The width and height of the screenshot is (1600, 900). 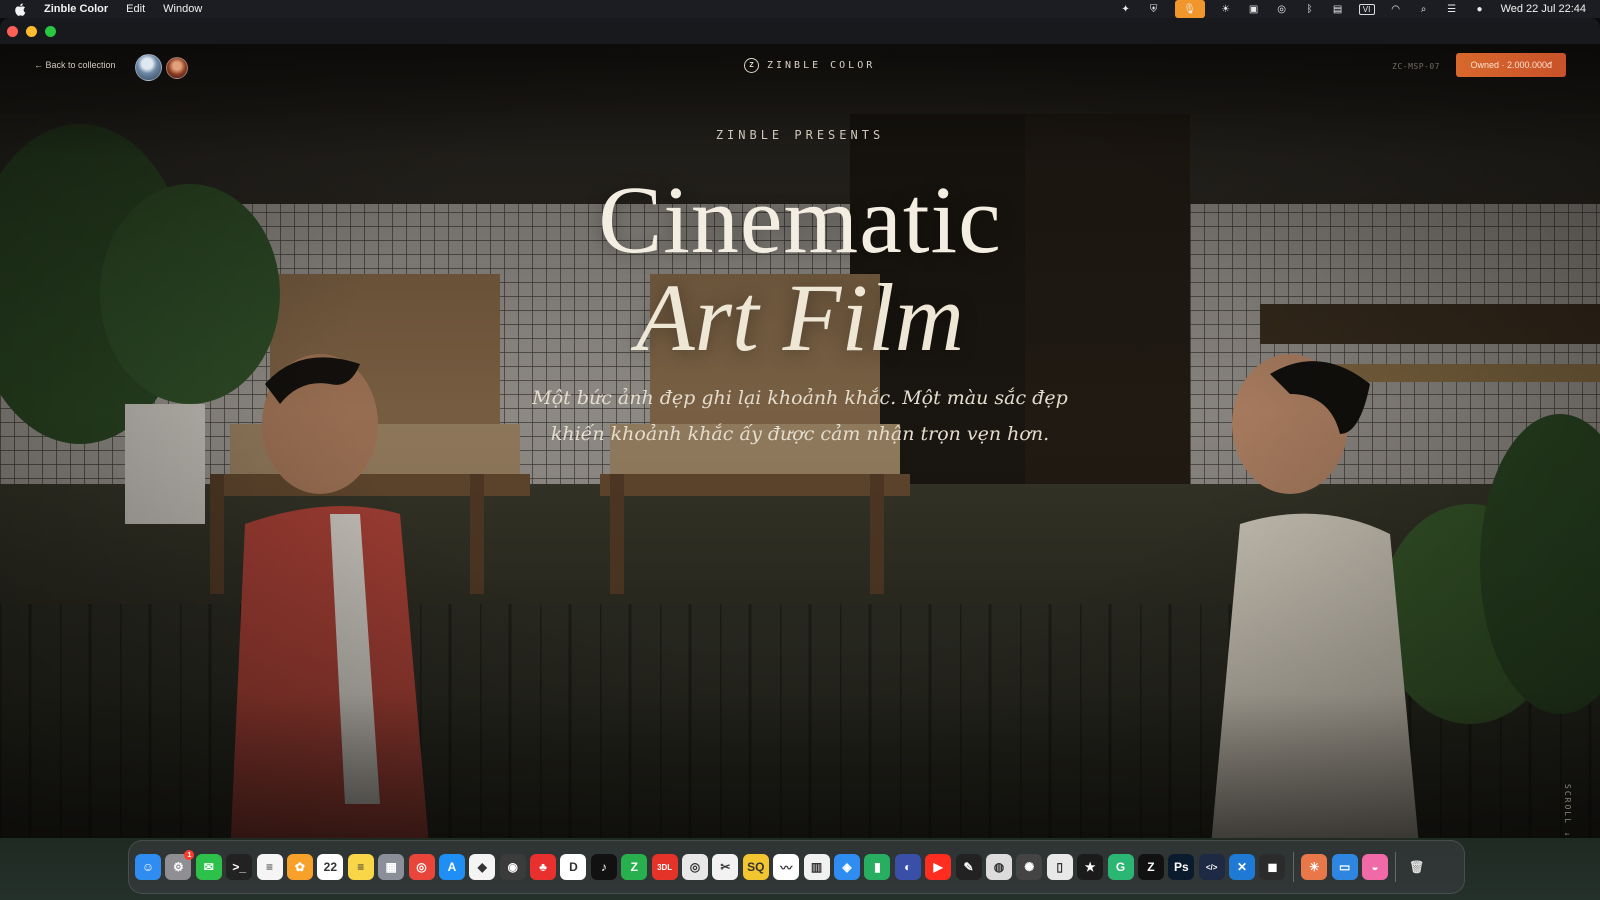 I want to click on terminal-icon: >_, so click(x=239, y=867).